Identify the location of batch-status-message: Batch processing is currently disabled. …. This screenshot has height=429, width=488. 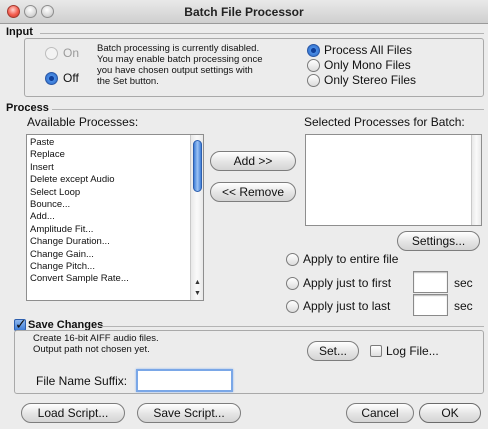
(180, 65).